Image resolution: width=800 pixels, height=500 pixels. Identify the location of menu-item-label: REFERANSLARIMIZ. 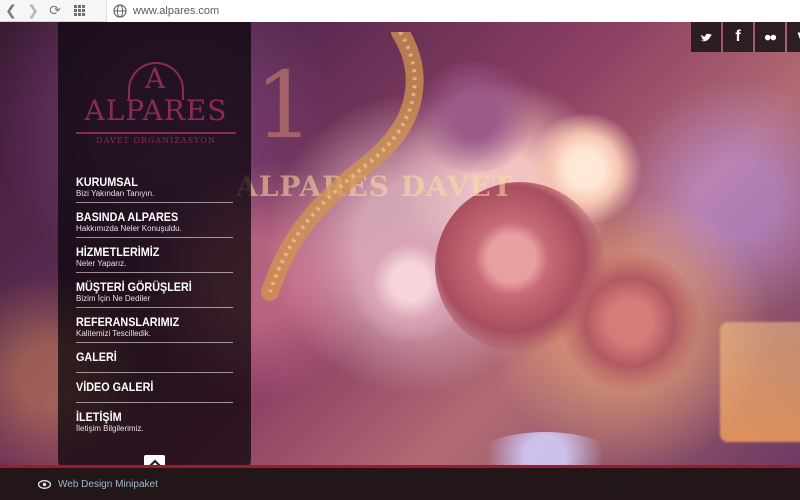
(128, 322).